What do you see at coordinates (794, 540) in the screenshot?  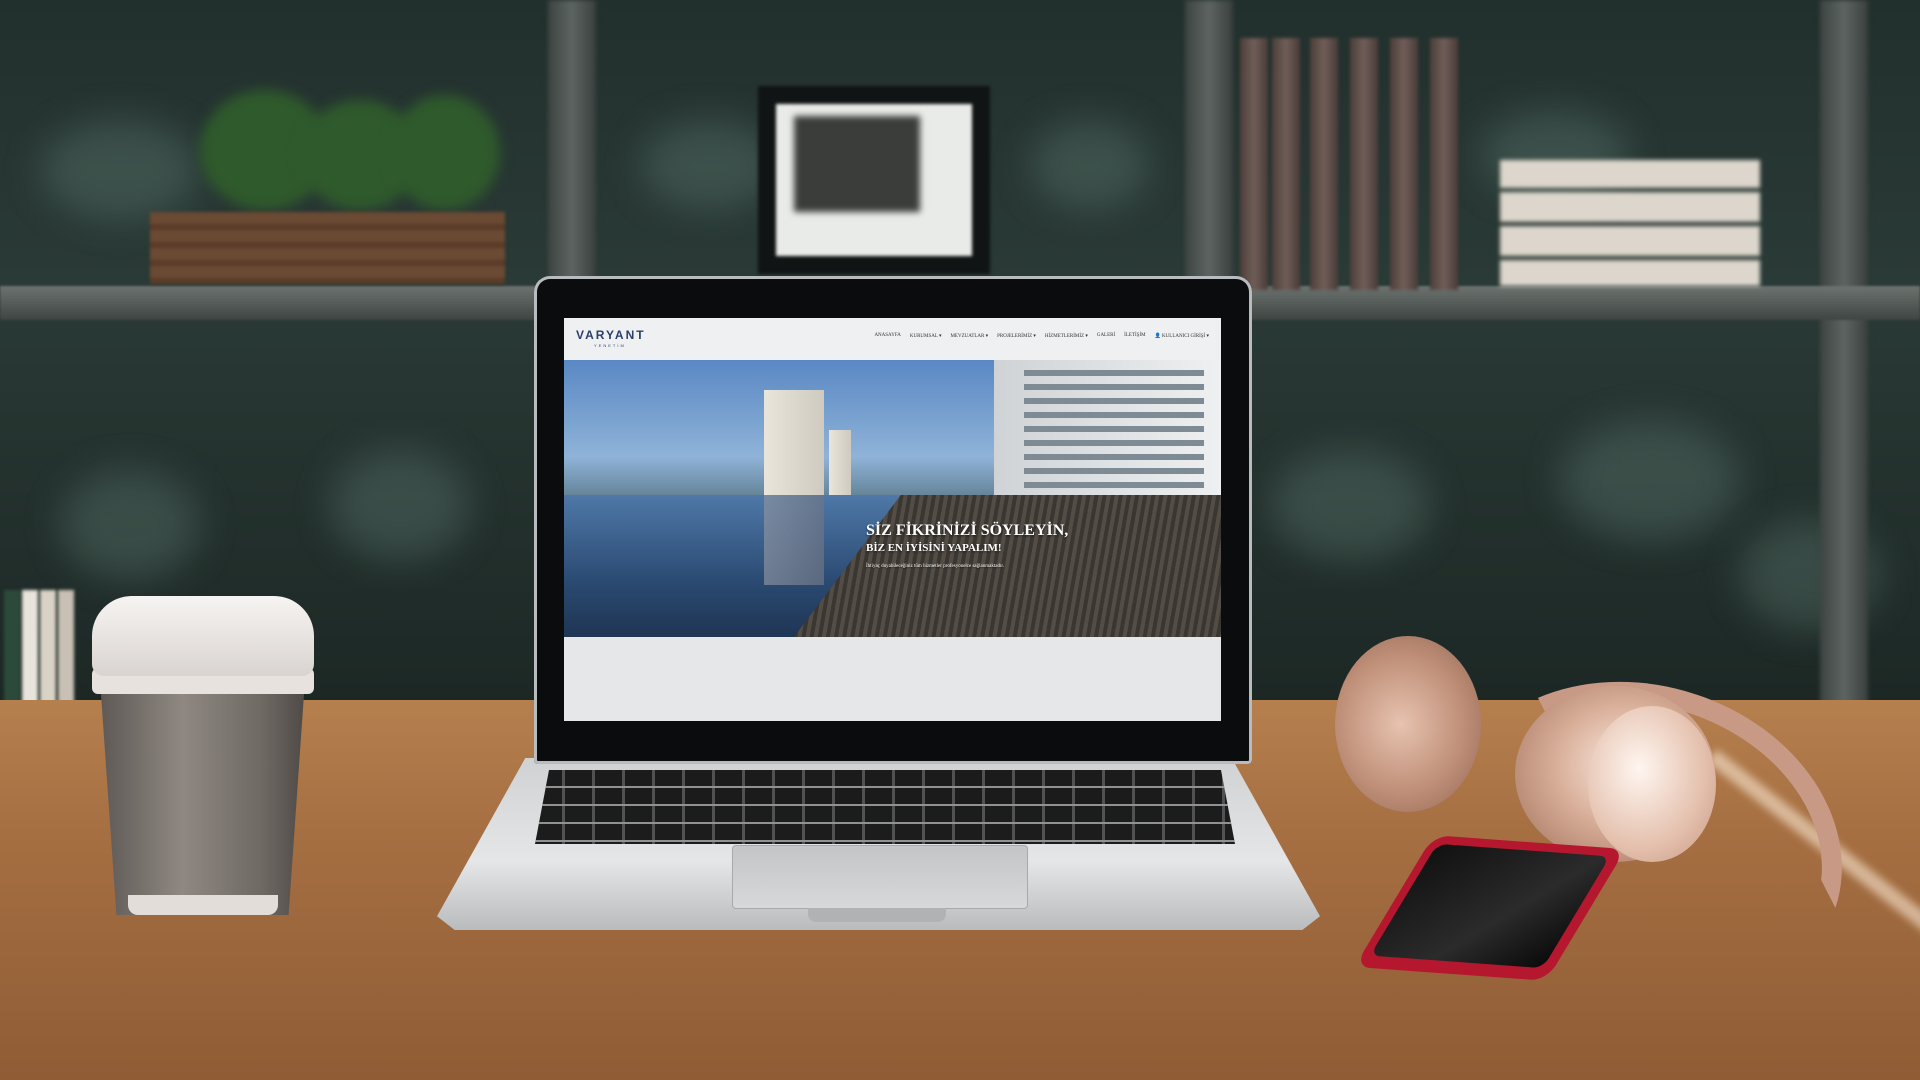 I see `tower-reflection` at bounding box center [794, 540].